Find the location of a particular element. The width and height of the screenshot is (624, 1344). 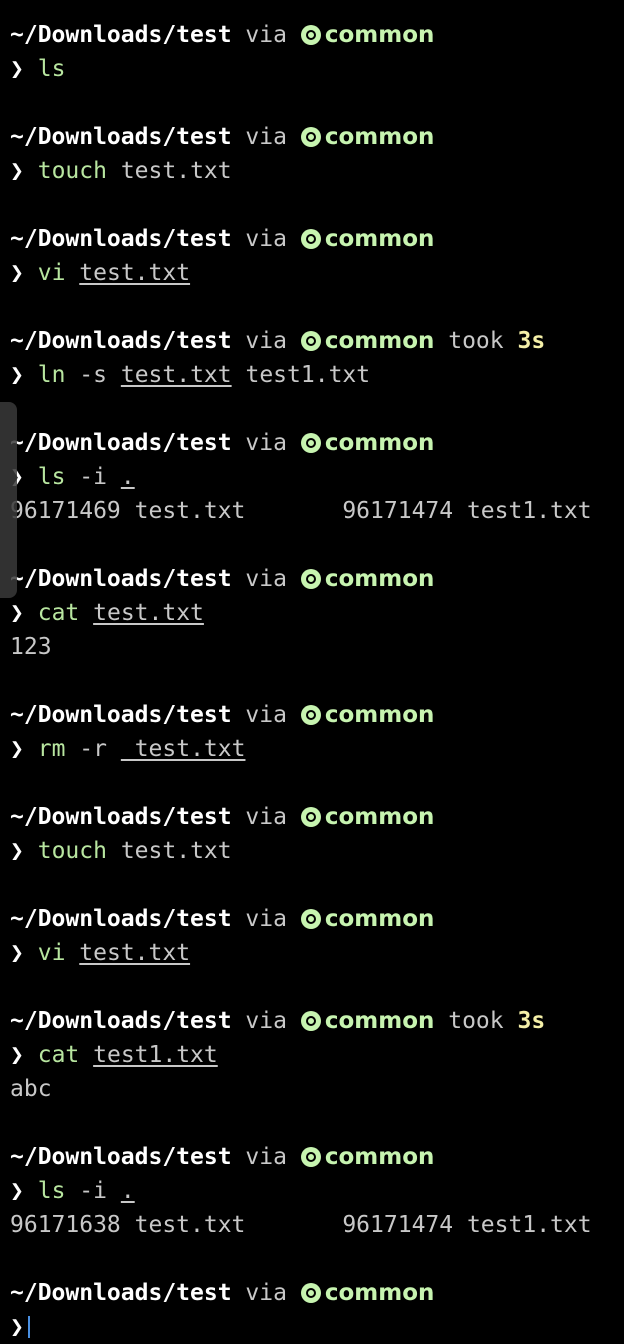

command-output: 96171469 test.txt 96171474 test1.txt is located at coordinates (301, 511).